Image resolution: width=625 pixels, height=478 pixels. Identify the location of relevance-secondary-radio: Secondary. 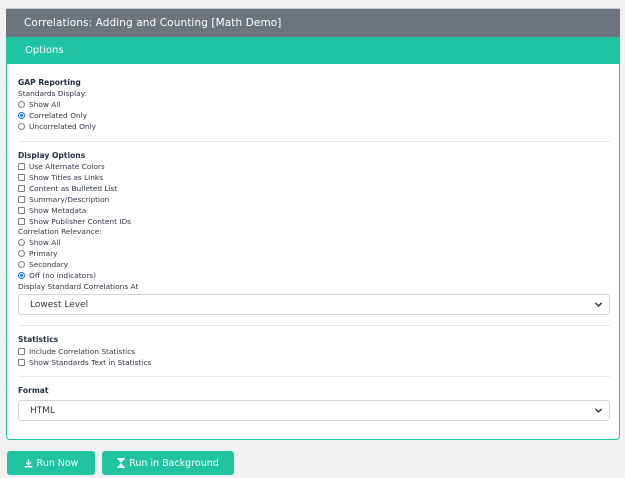
(43, 264).